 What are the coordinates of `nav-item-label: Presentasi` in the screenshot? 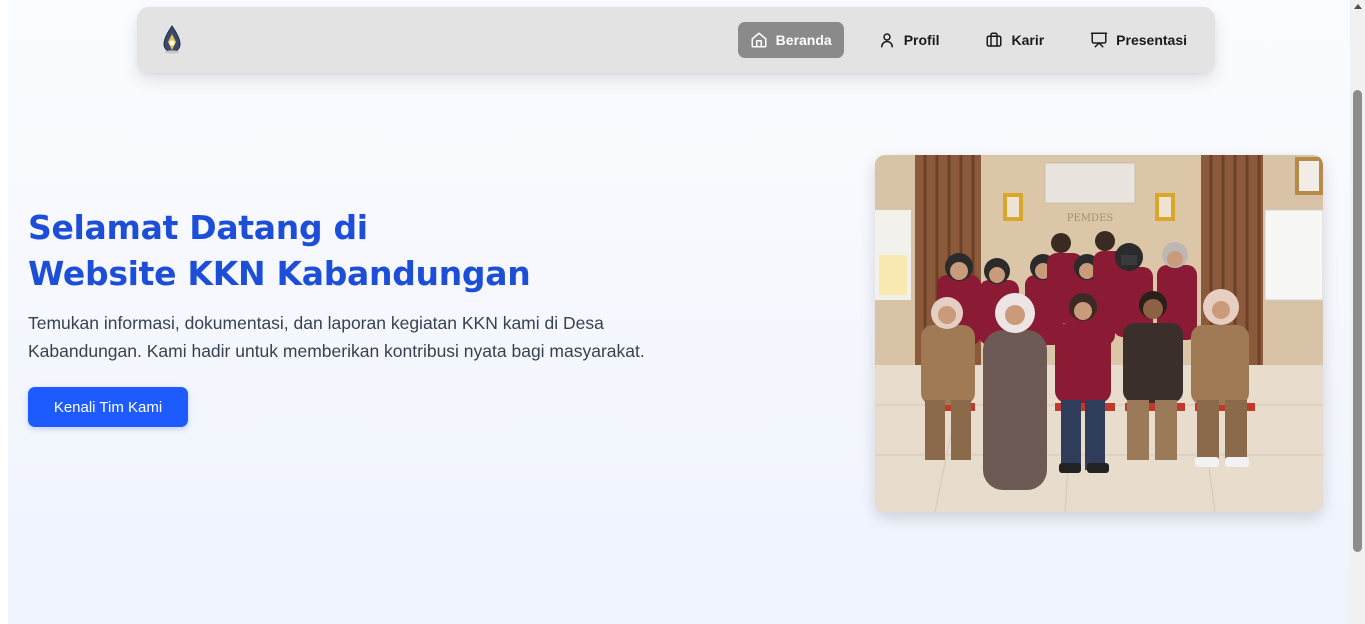 It's located at (1151, 40).